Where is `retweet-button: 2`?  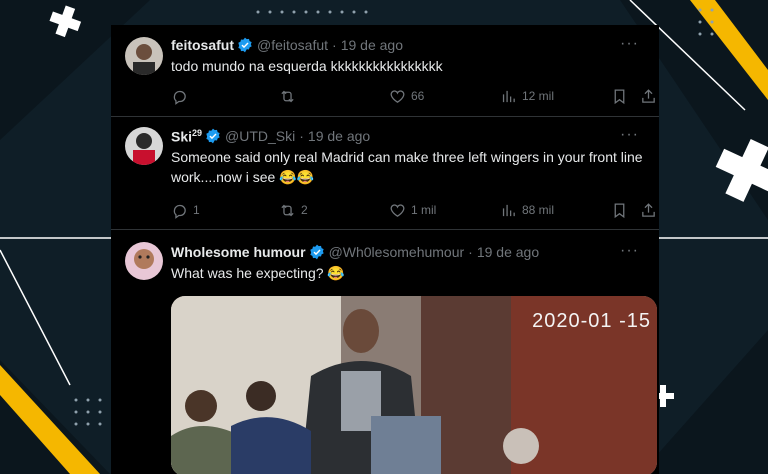
retweet-button: 2 is located at coordinates (293, 210).